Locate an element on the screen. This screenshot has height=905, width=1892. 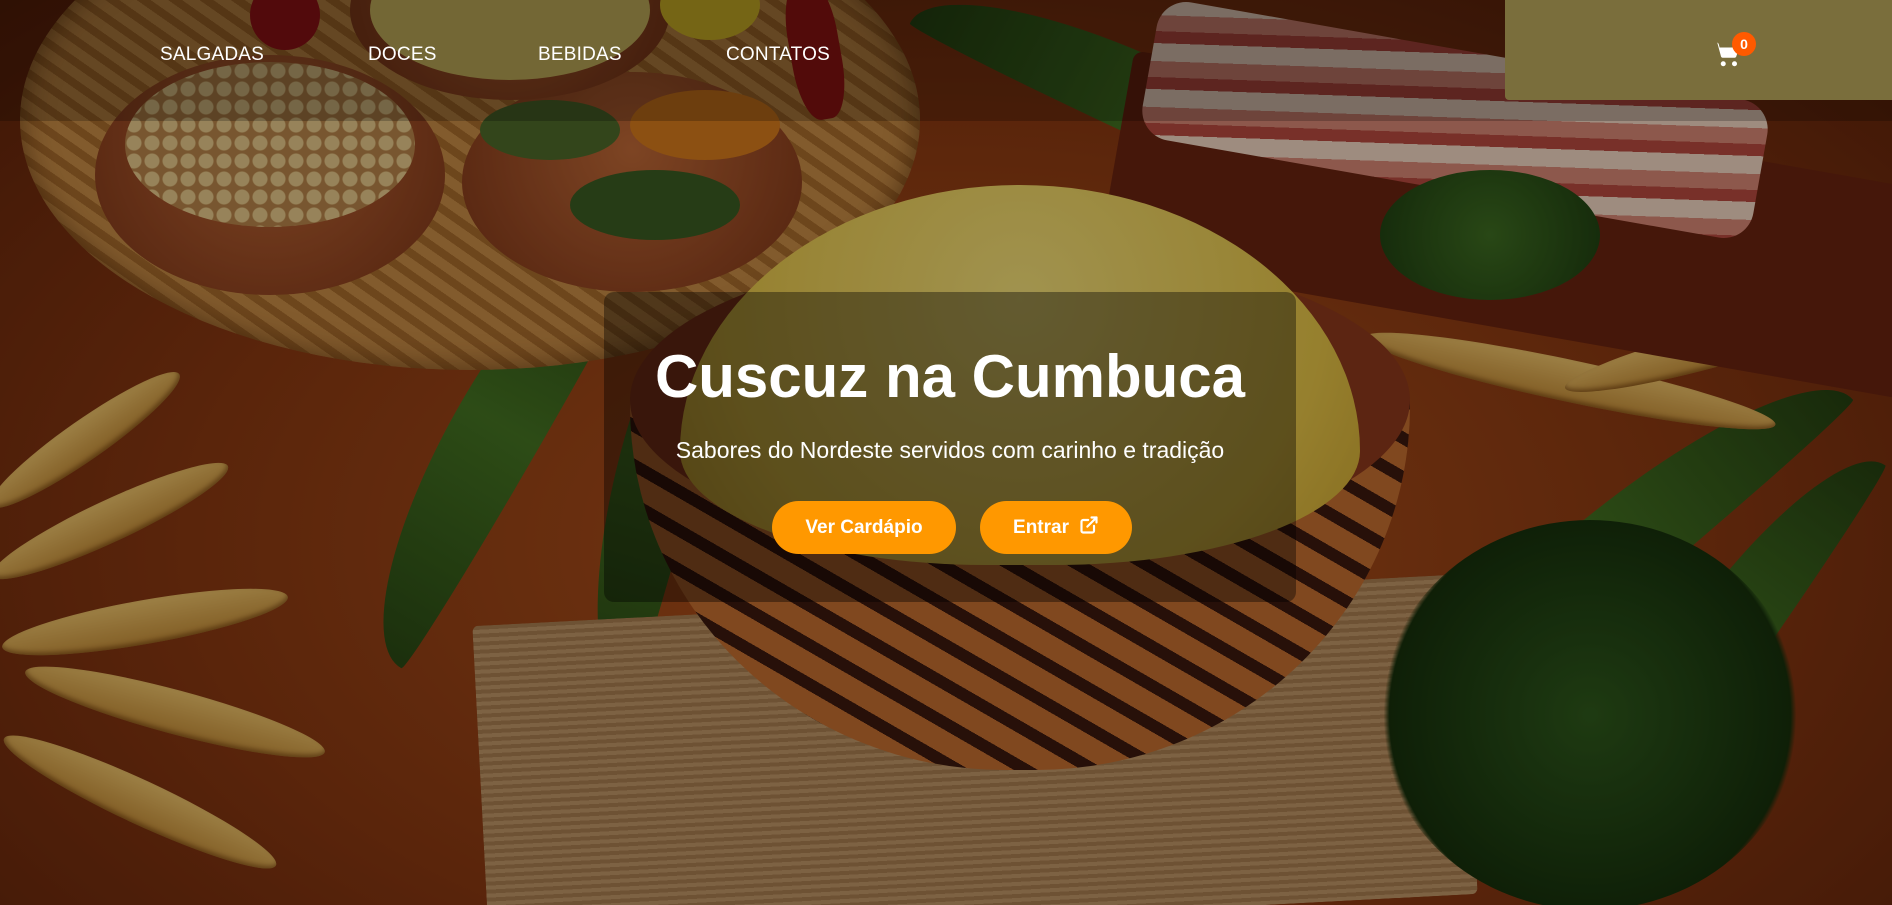
view-menu-label: Ver Cardápio is located at coordinates (864, 527).